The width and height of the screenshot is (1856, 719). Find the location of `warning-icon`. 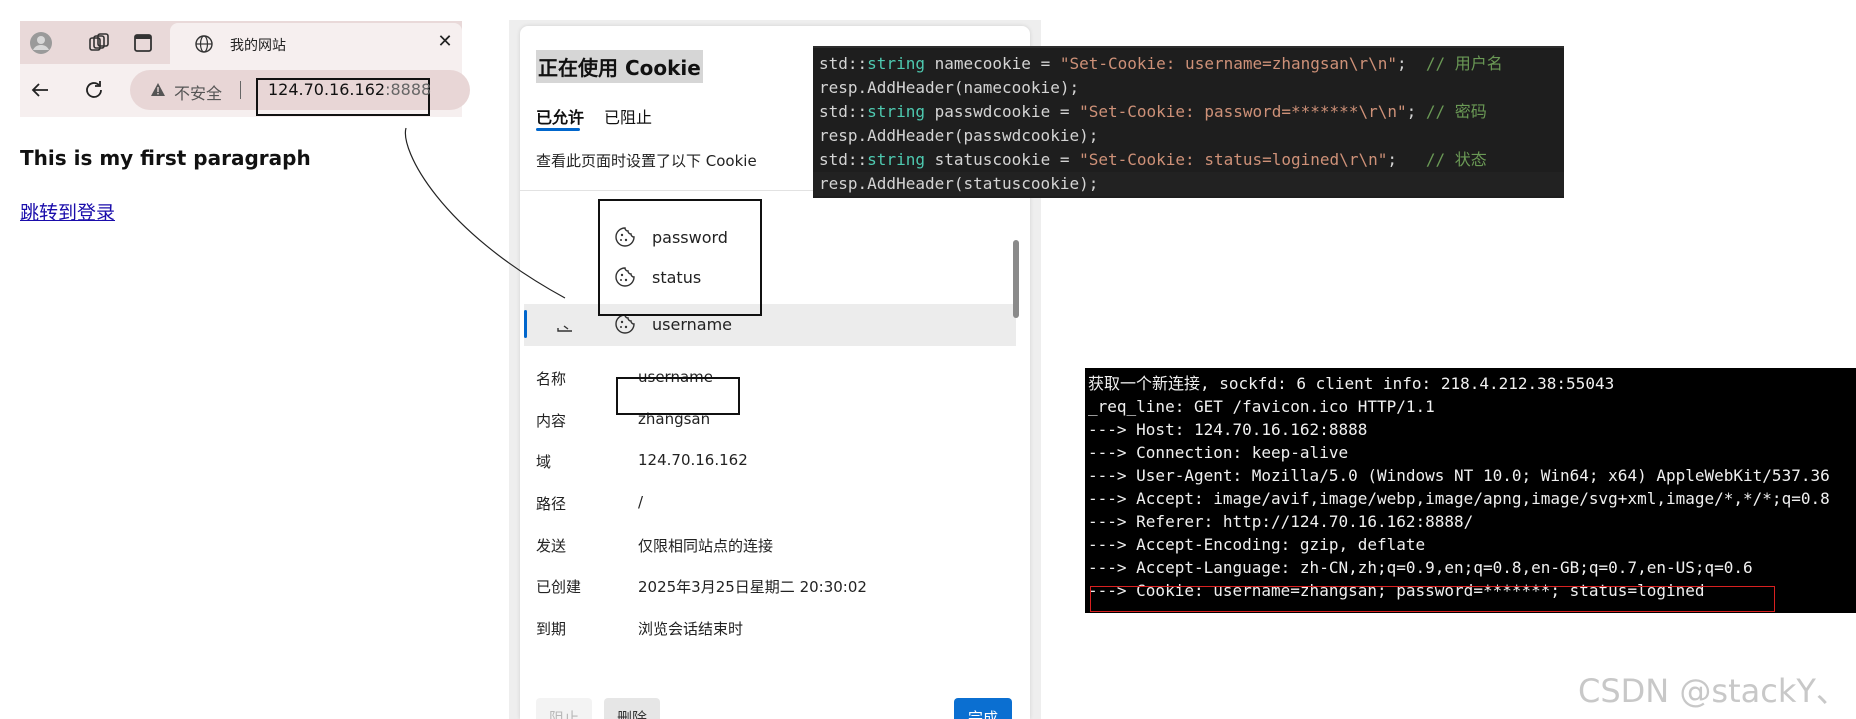

warning-icon is located at coordinates (158, 89).